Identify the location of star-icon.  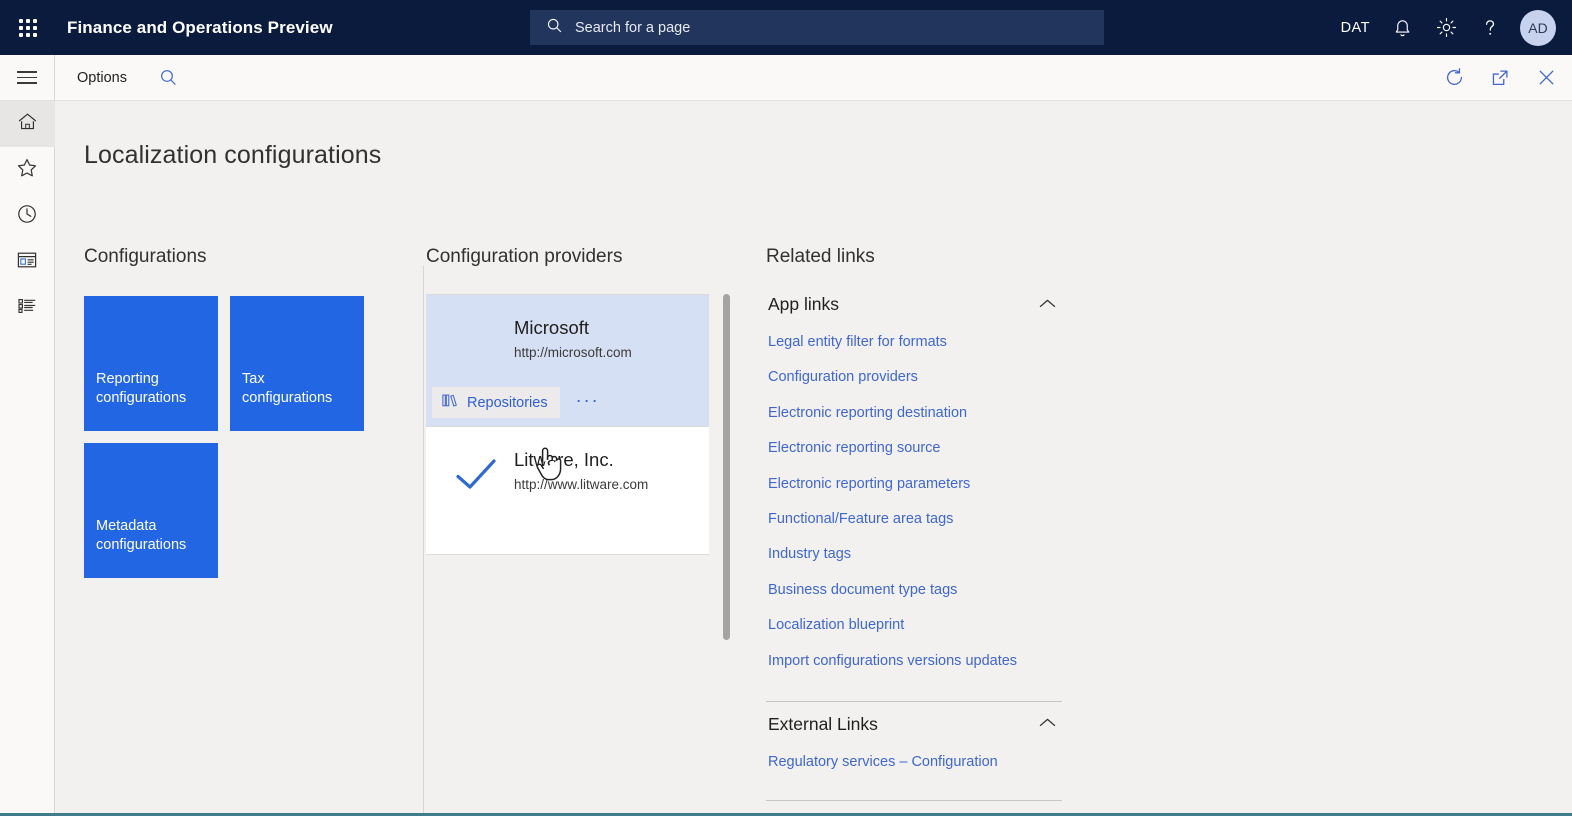
(27, 170).